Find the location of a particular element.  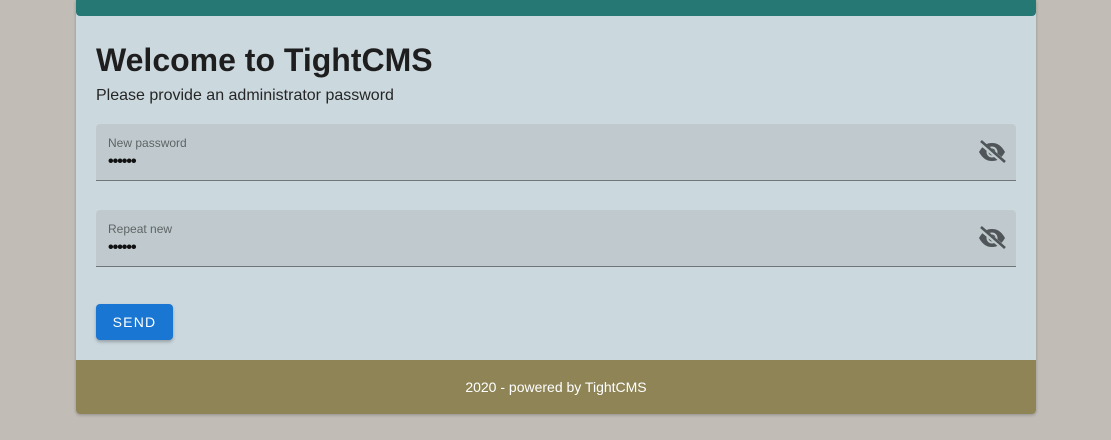

send-button: SEND is located at coordinates (134, 322).